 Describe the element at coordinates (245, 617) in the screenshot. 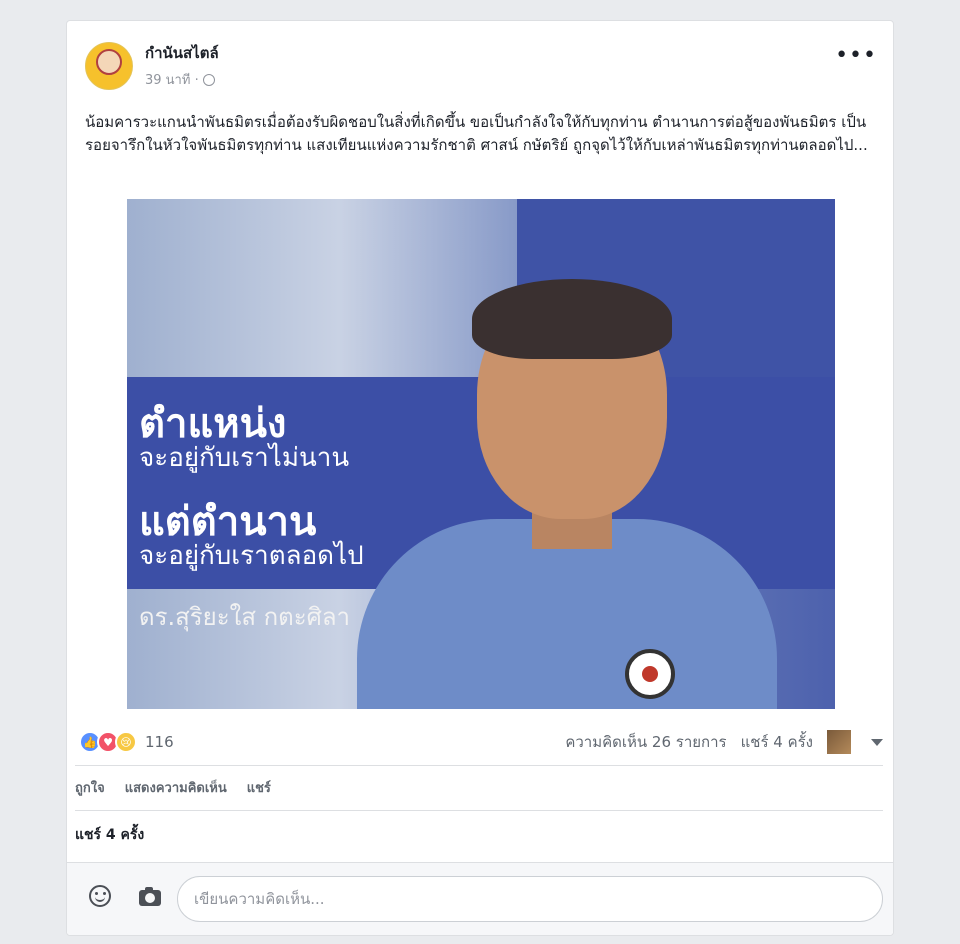

I see `photo-text-line5: ดร.สุริยะใส กตะศิลา` at that location.